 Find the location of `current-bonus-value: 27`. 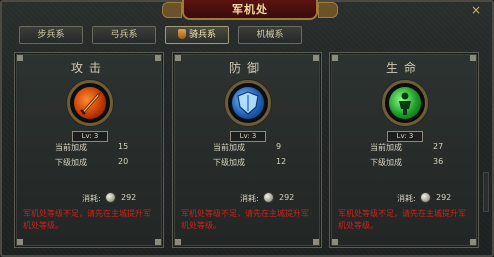

current-bonus-value: 27 is located at coordinates (438, 146).